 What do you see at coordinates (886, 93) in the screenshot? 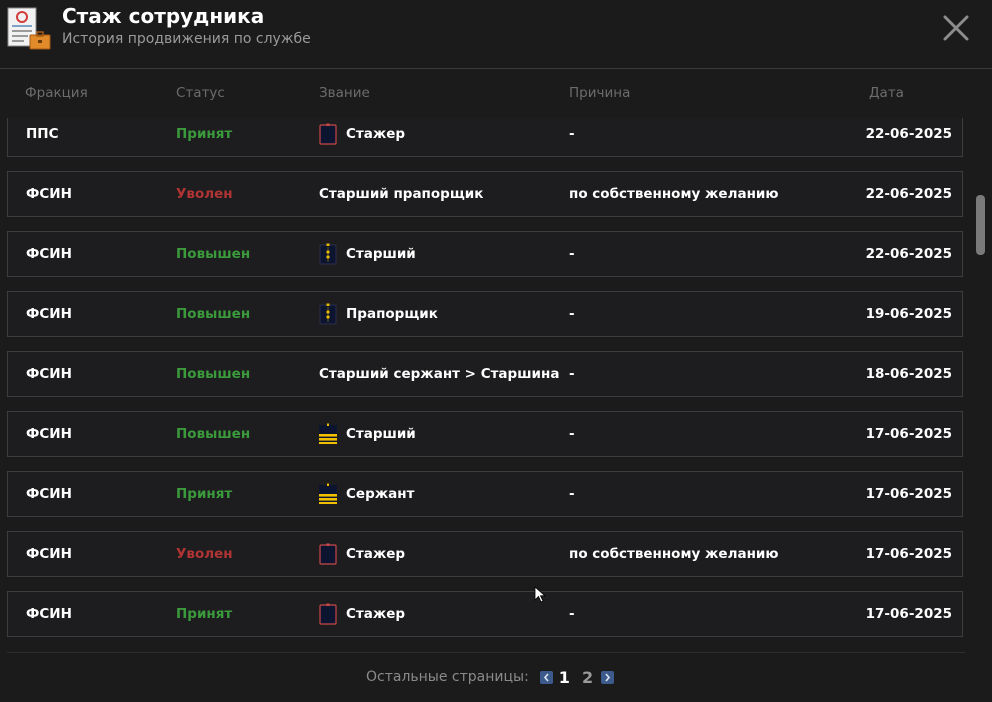
I see `column-header-date: Дата` at bounding box center [886, 93].